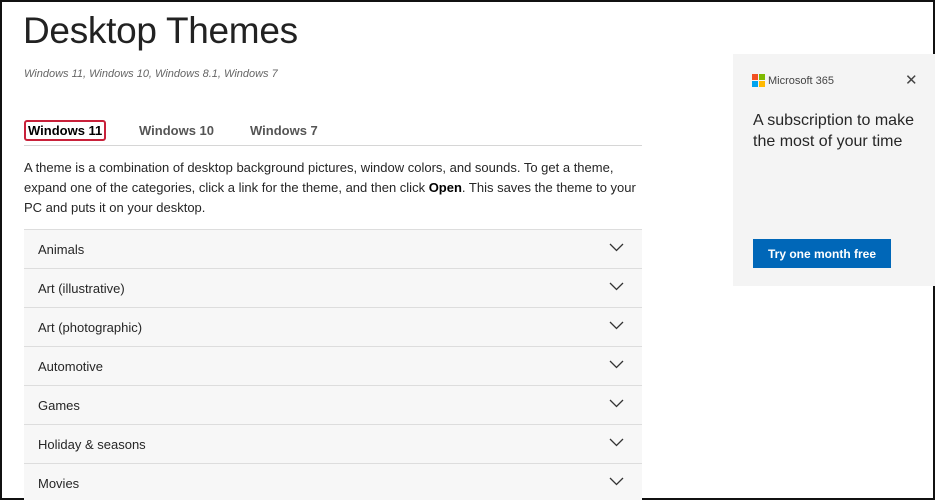  What do you see at coordinates (81, 288) in the screenshot?
I see `category-label: Art (illustrative)` at bounding box center [81, 288].